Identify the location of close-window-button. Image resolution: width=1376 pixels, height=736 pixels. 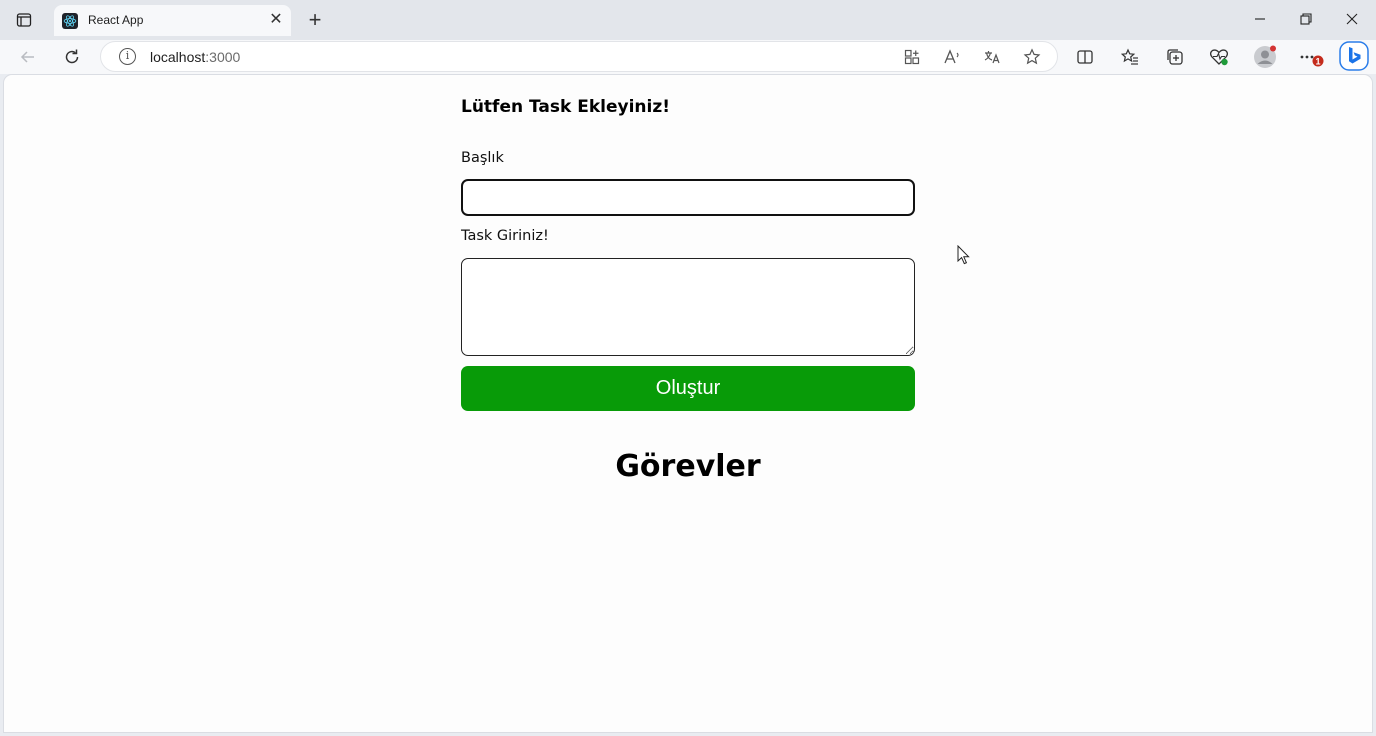
(1352, 19).